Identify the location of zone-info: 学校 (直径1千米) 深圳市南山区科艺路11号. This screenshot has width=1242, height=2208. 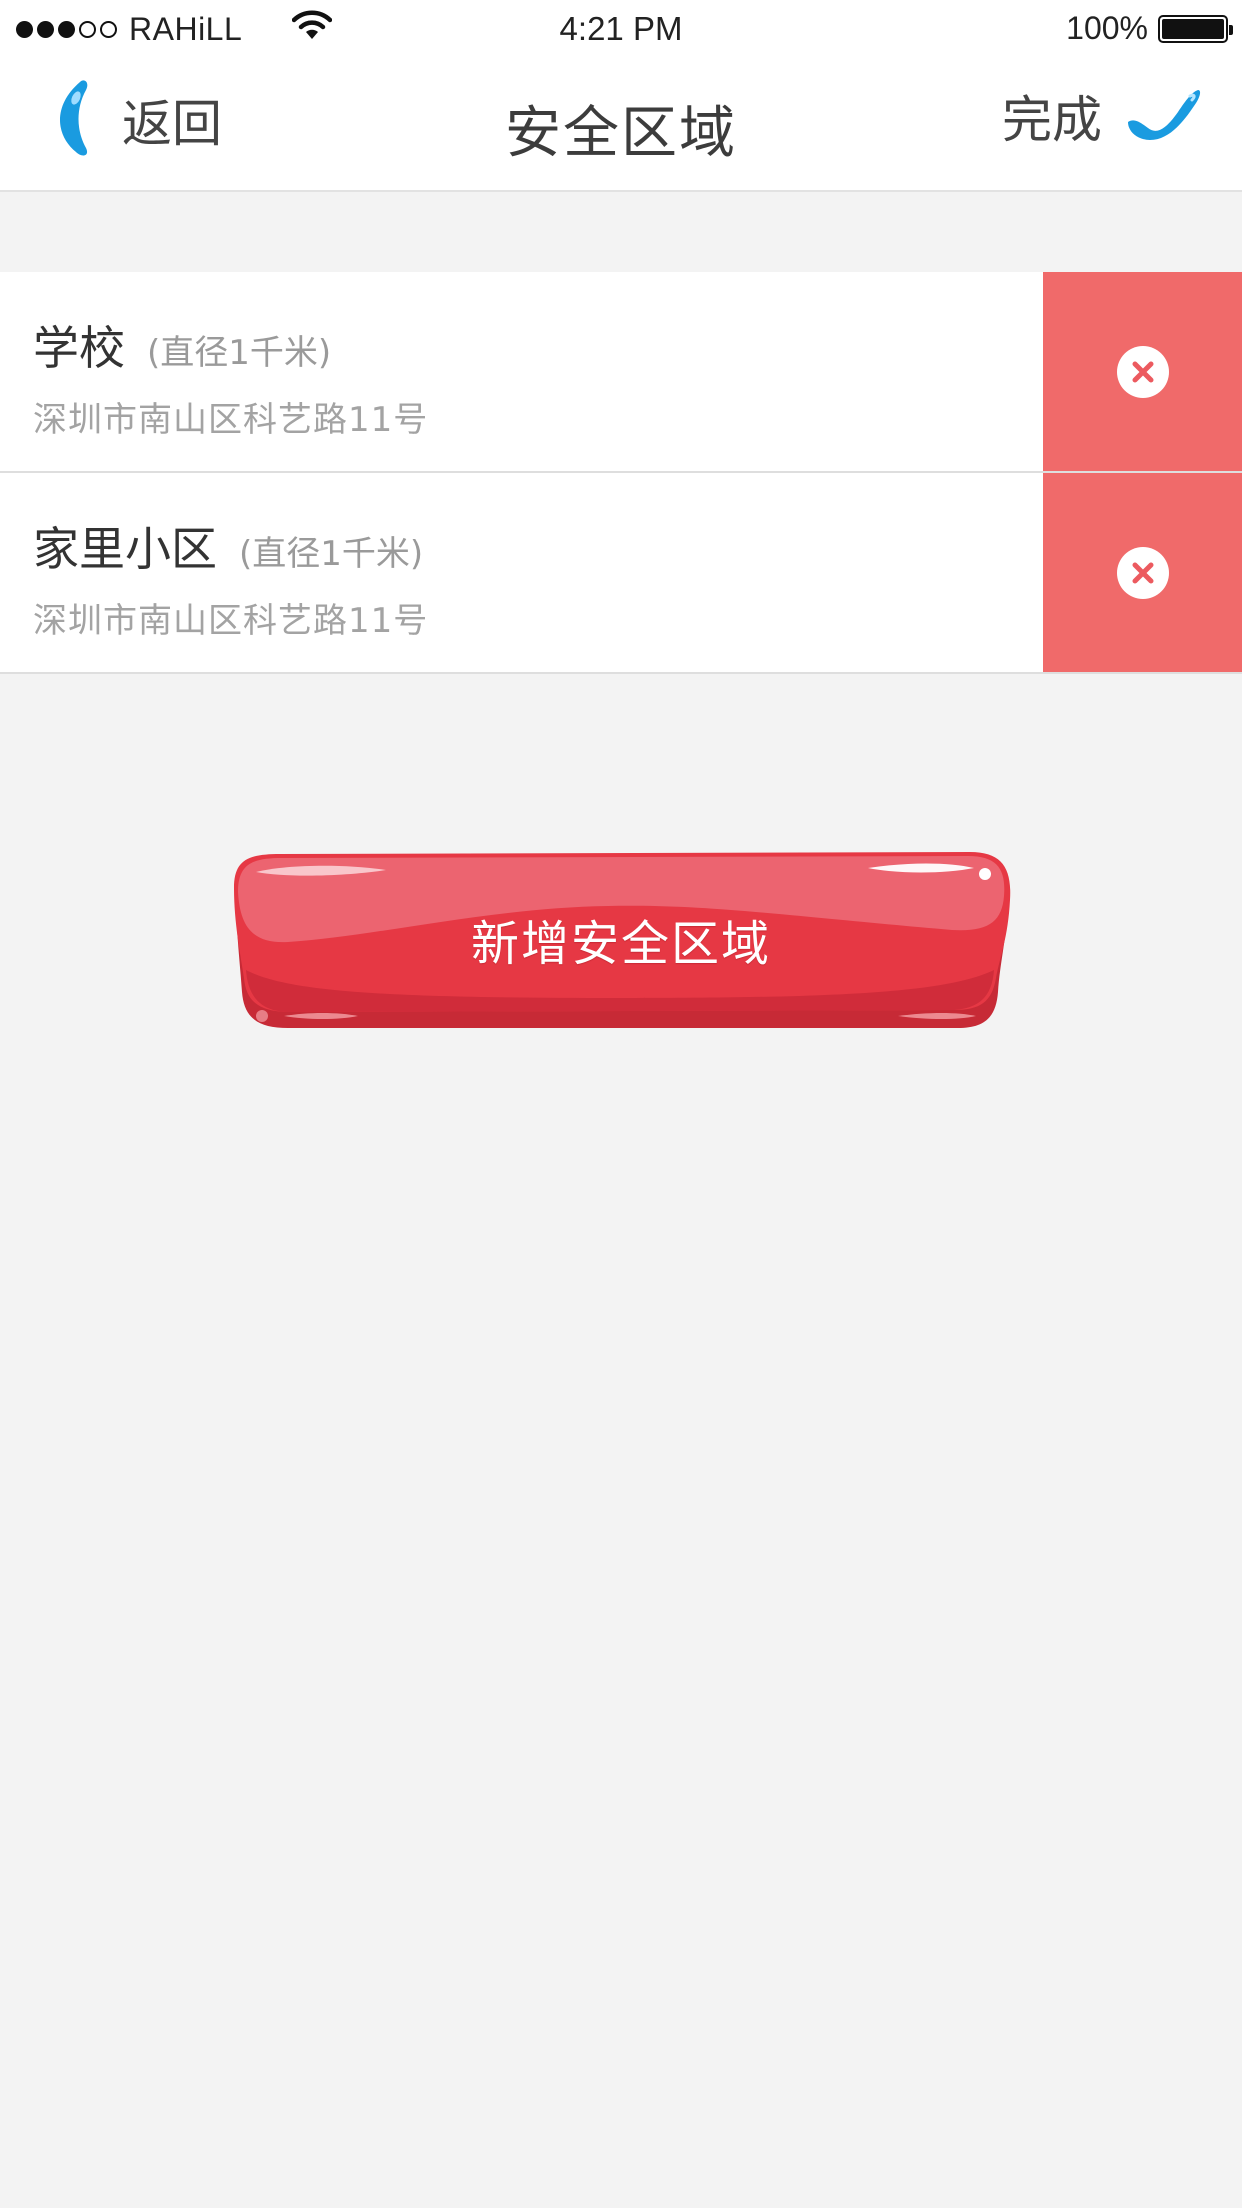
(230, 376).